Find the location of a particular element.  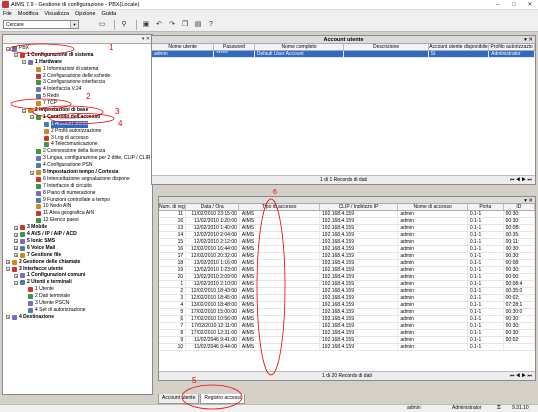

annotation-number-3: 3 is located at coordinates (117, 111).